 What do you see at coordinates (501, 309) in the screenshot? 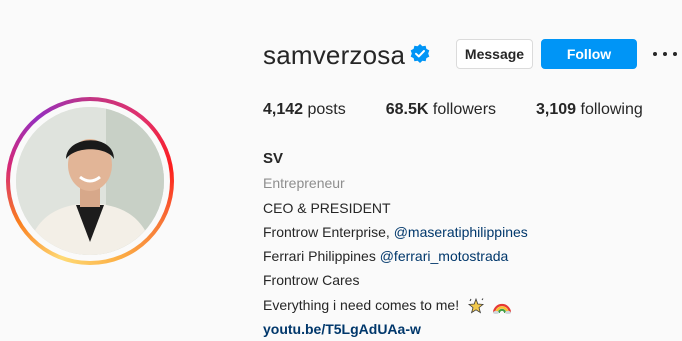
I see `rainbow-emoji` at bounding box center [501, 309].